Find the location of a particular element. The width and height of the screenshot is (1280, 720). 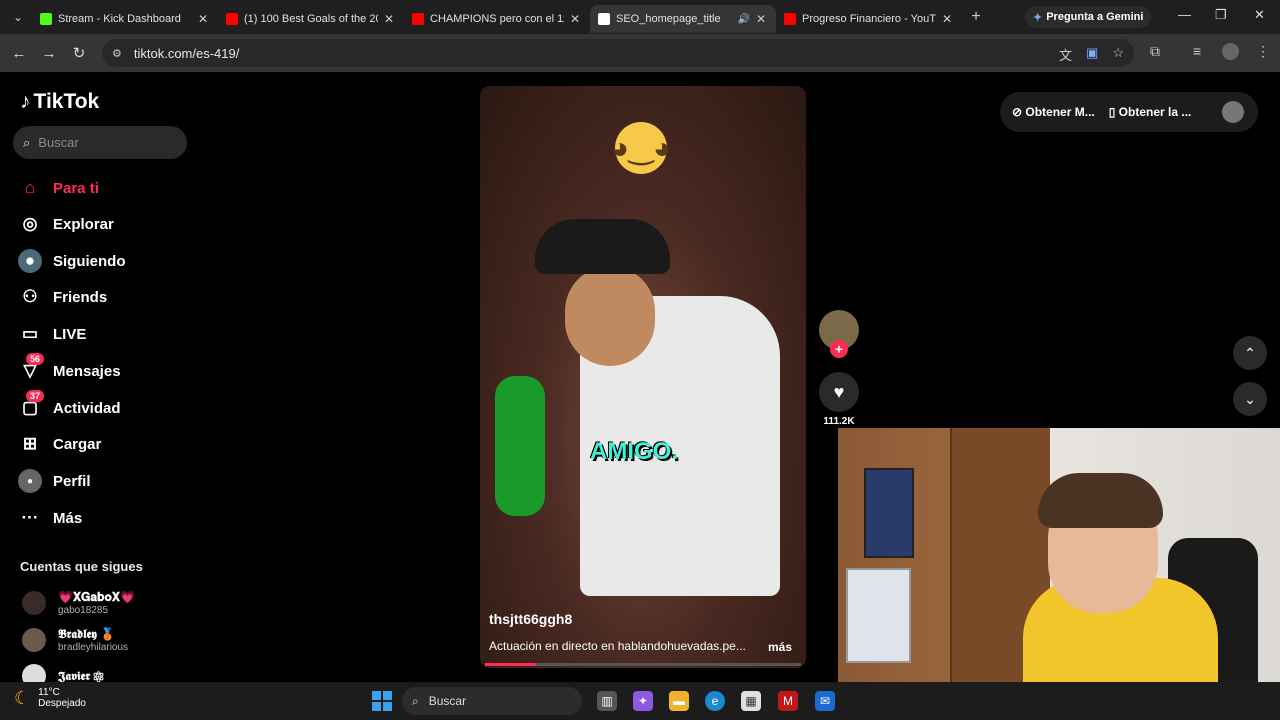

messages-icon: ▽ 56 is located at coordinates (31, 368).